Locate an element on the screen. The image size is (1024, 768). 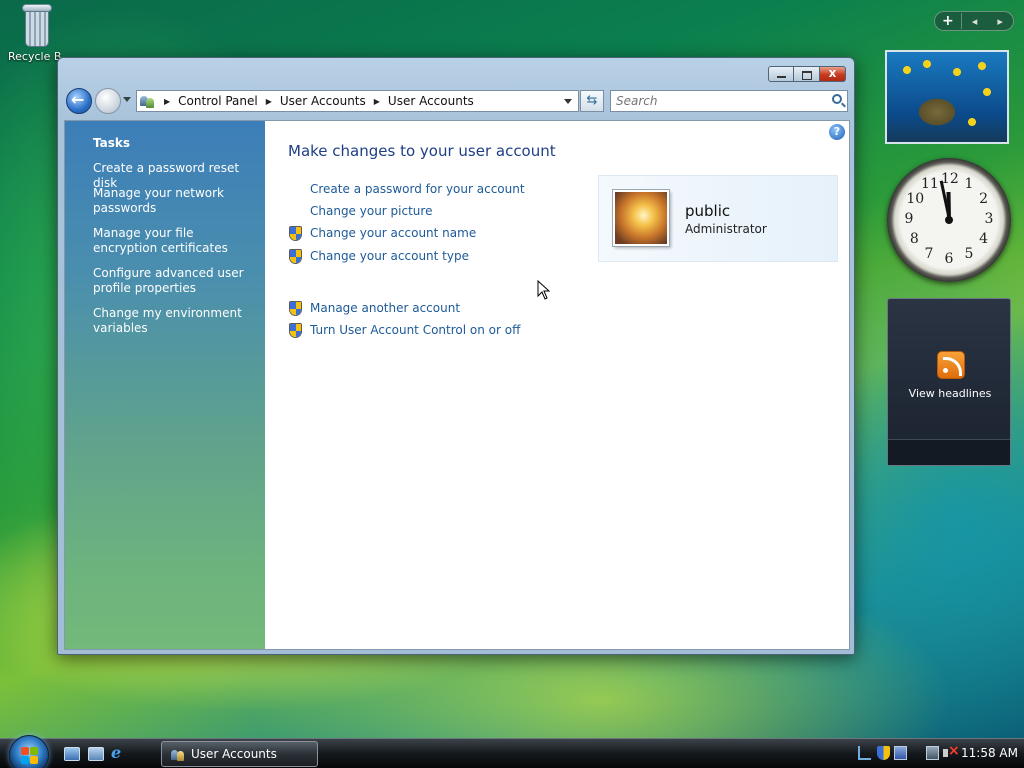
clock-number: 10 is located at coordinates (915, 199).